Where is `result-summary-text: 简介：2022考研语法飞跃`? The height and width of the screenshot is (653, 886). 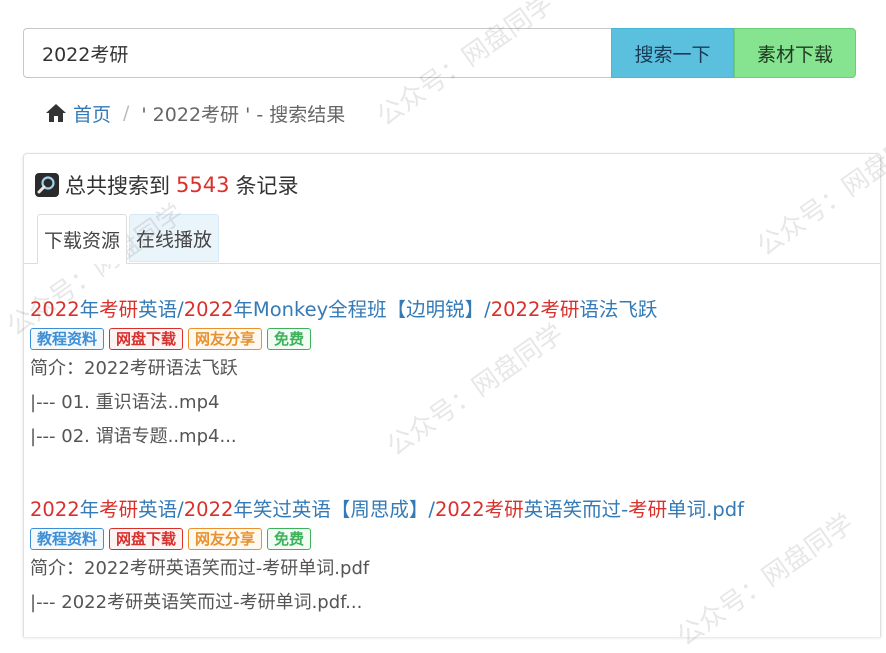
result-summary-text: 简介：2022考研语法飞跃 is located at coordinates (134, 368).